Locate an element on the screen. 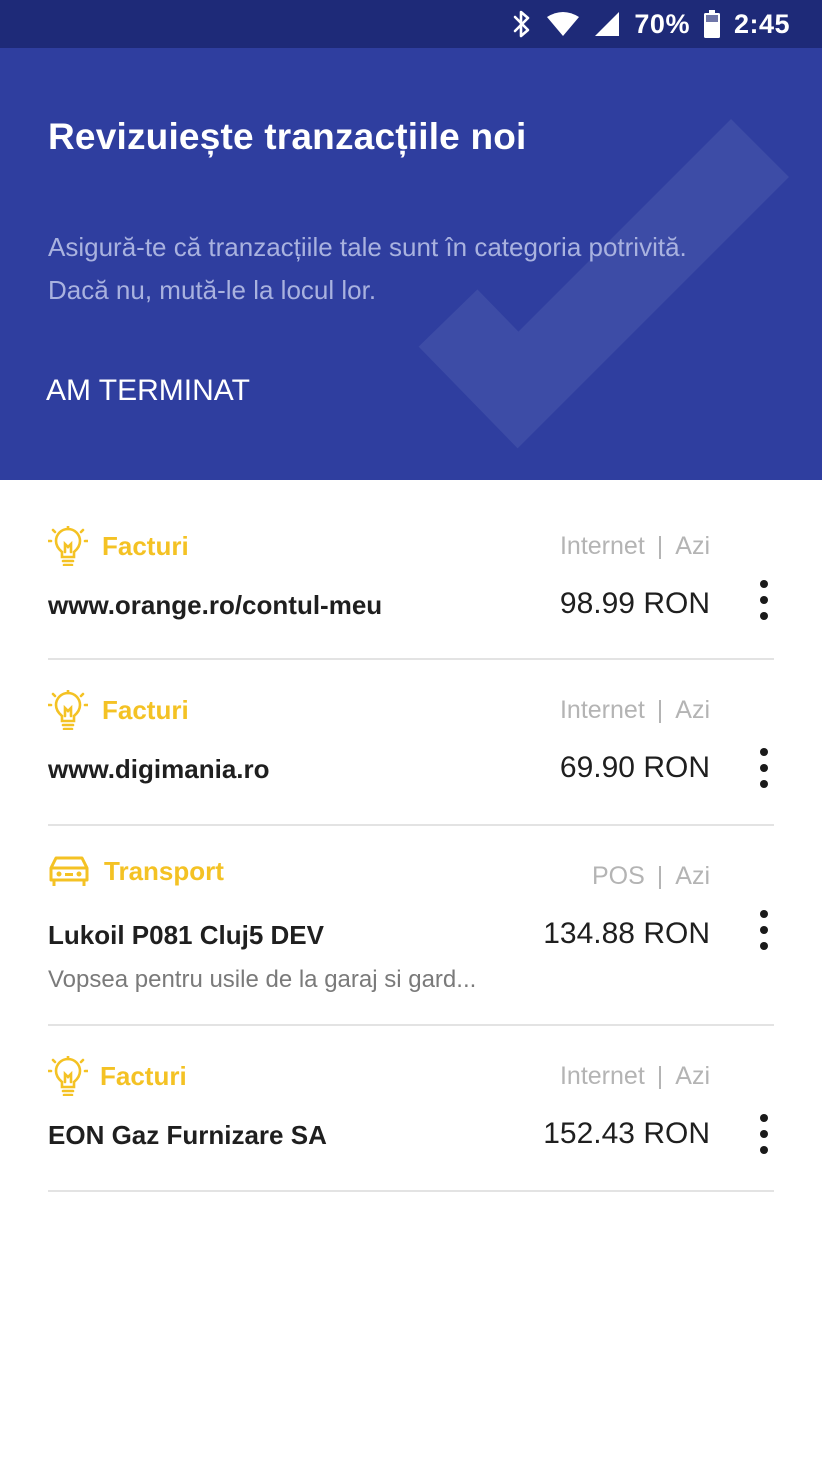 This screenshot has height=1462, width=822. wifi-icon is located at coordinates (563, 24).